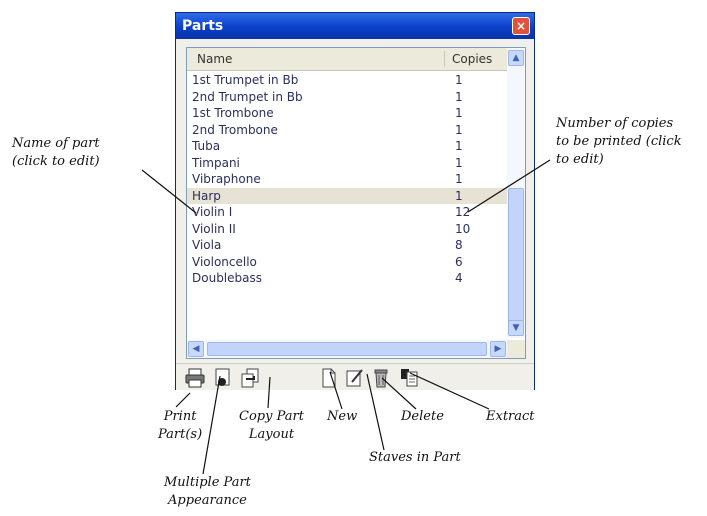 This screenshot has width=707, height=516. Describe the element at coordinates (459, 245) in the screenshot. I see `copies-cell: 8` at that location.